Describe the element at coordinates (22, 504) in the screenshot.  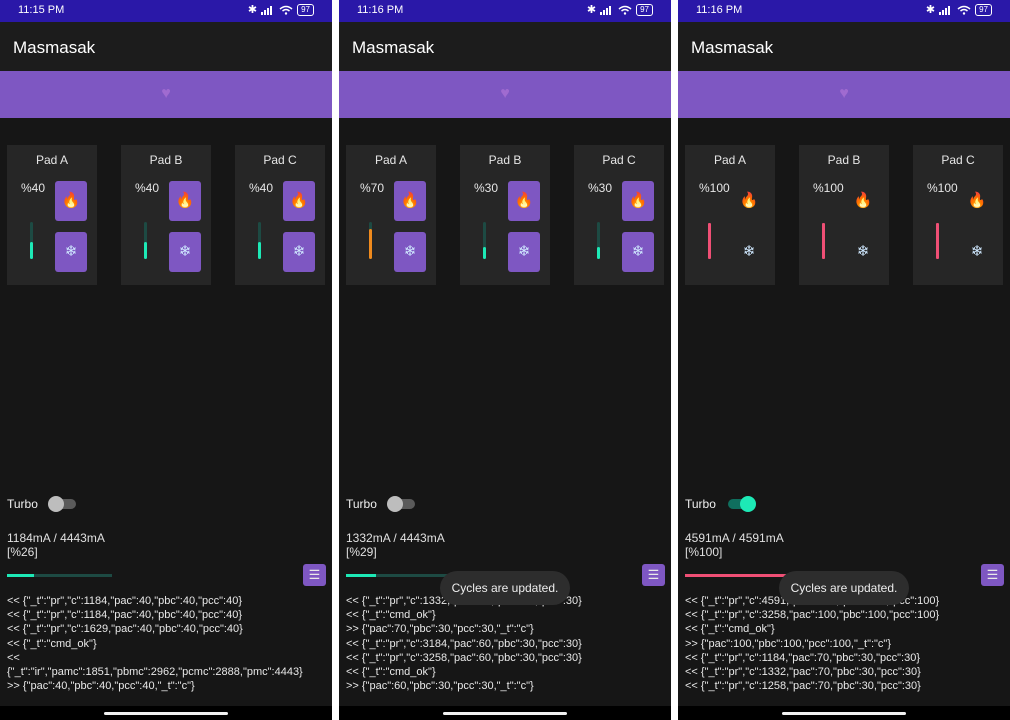
I see `turbo-label: Turbo` at that location.